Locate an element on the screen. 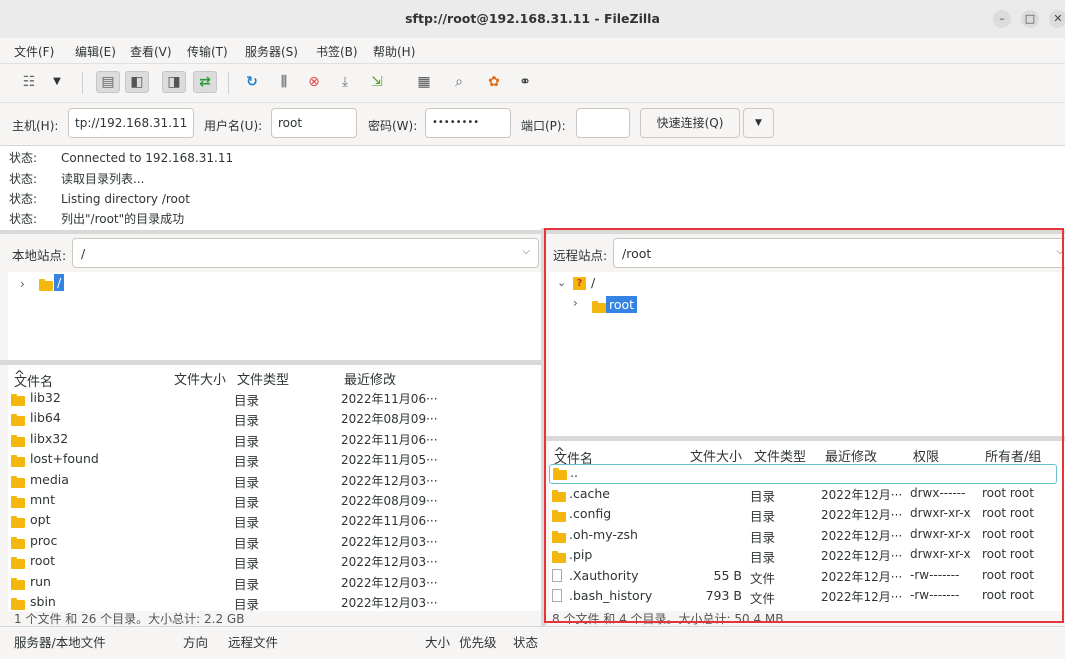 This screenshot has width=1065, height=659. table-row: opt 目录 2022年11月06··· is located at coordinates (274, 520).